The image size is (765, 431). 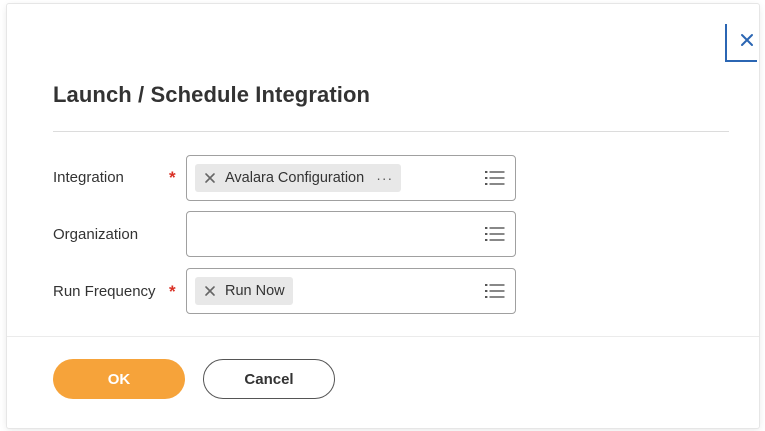 What do you see at coordinates (391, 131) in the screenshot?
I see `title-divider` at bounding box center [391, 131].